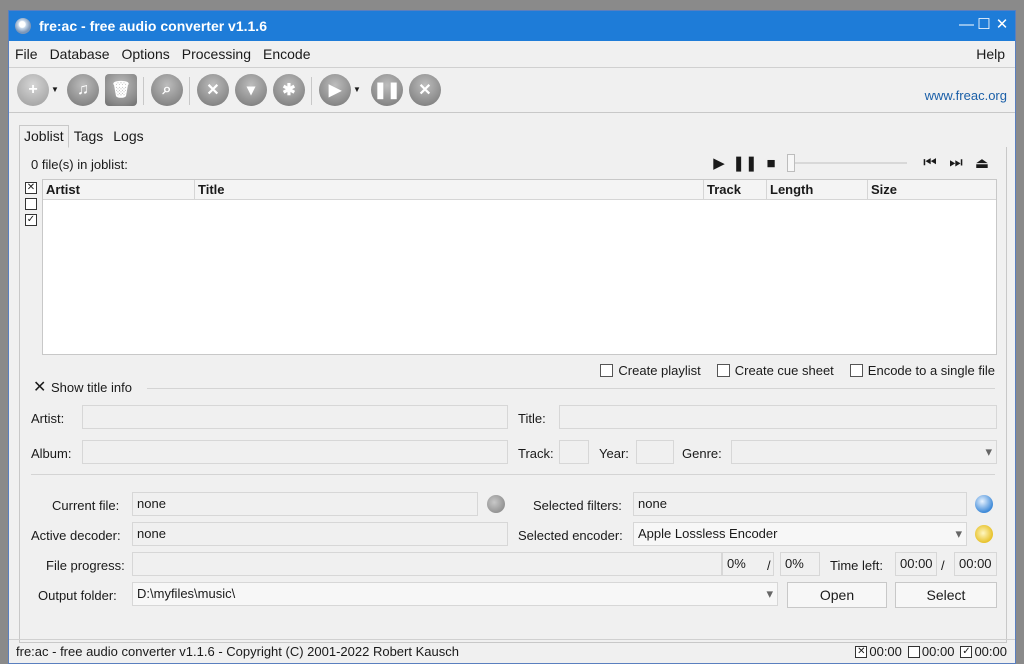 The width and height of the screenshot is (1024, 664). Describe the element at coordinates (791, 163) in the screenshot. I see `seek-thumb` at that location.